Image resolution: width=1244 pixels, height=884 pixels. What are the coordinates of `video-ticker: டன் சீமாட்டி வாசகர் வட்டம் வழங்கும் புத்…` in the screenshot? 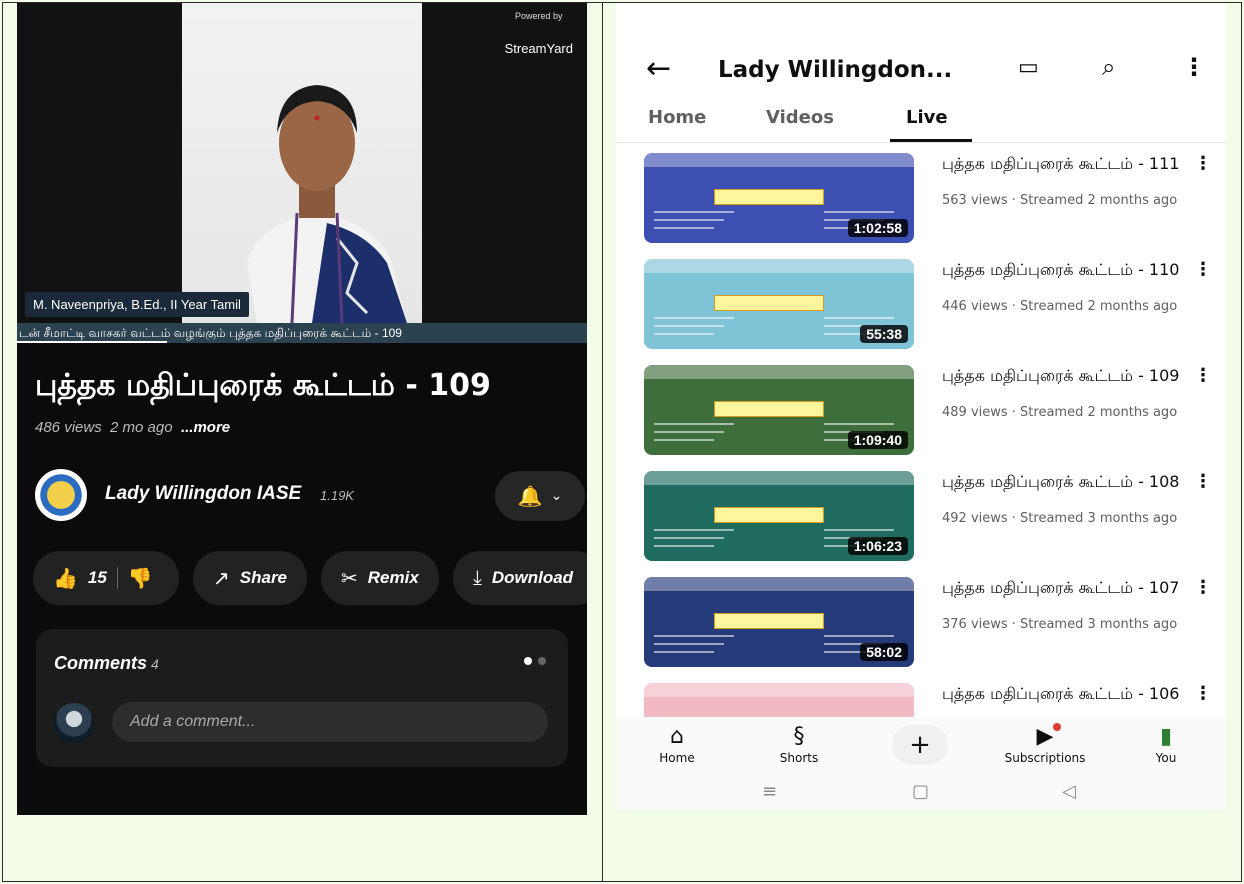 It's located at (302, 333).